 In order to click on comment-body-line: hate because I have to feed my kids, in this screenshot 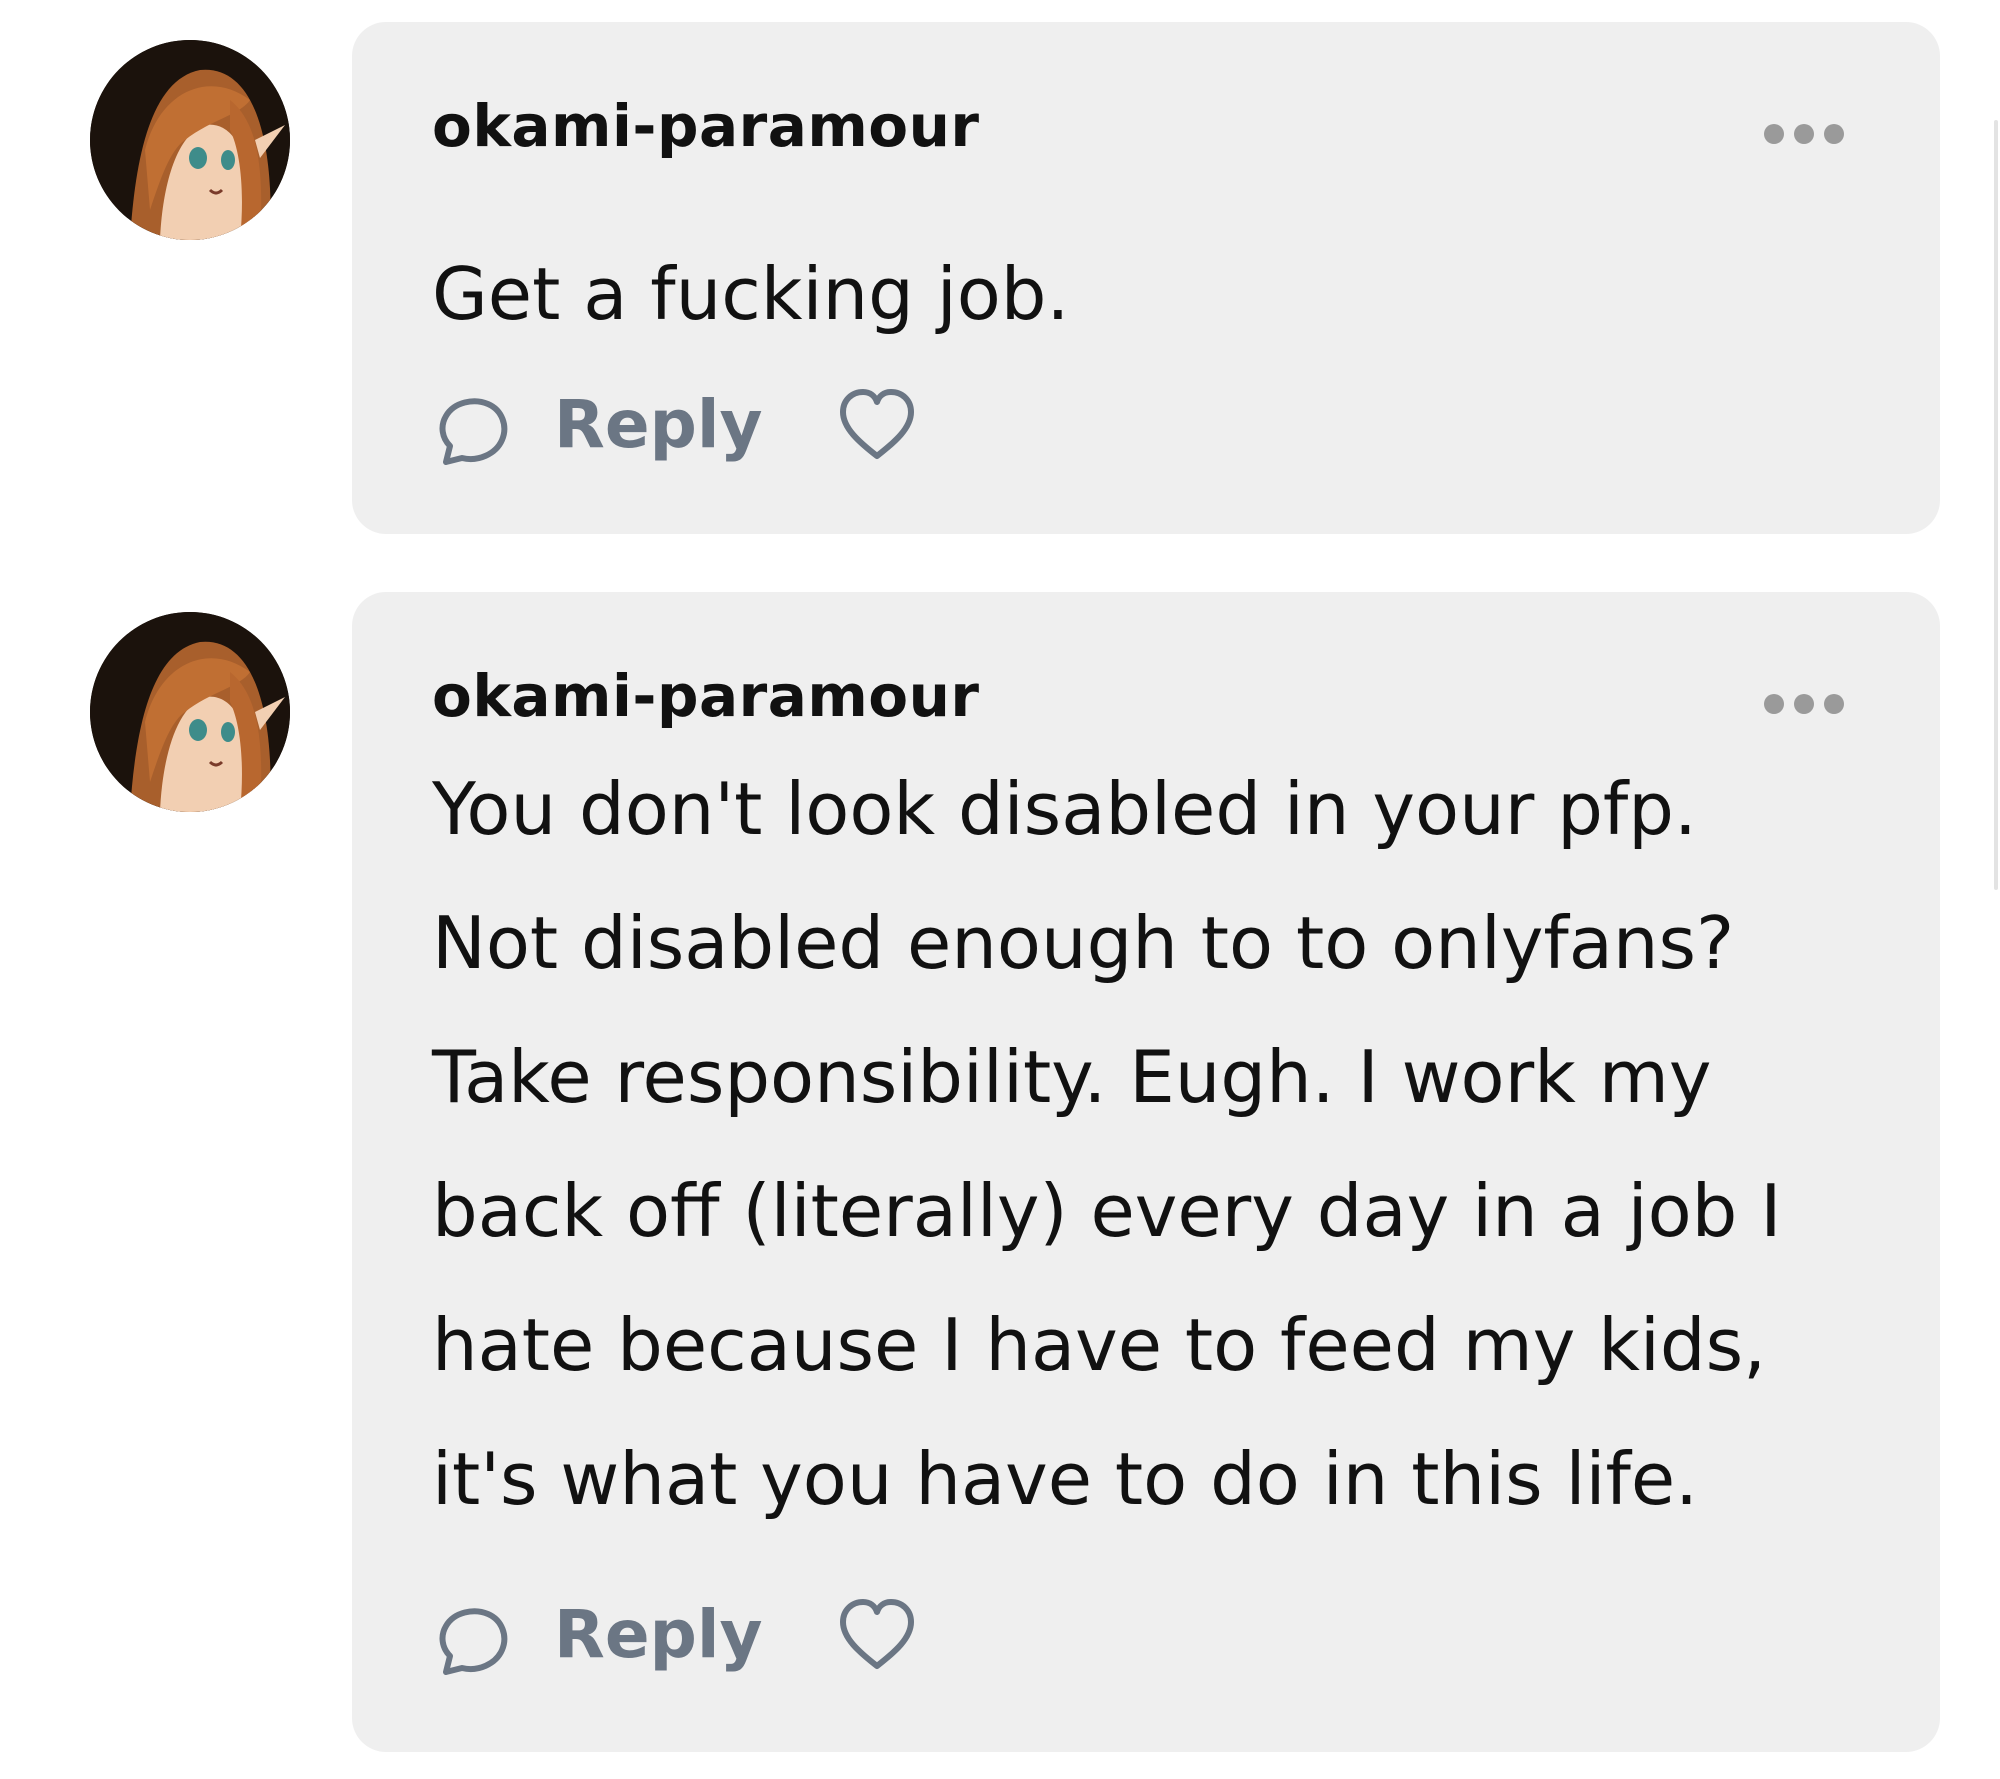, I will do `click(1099, 1345)`.